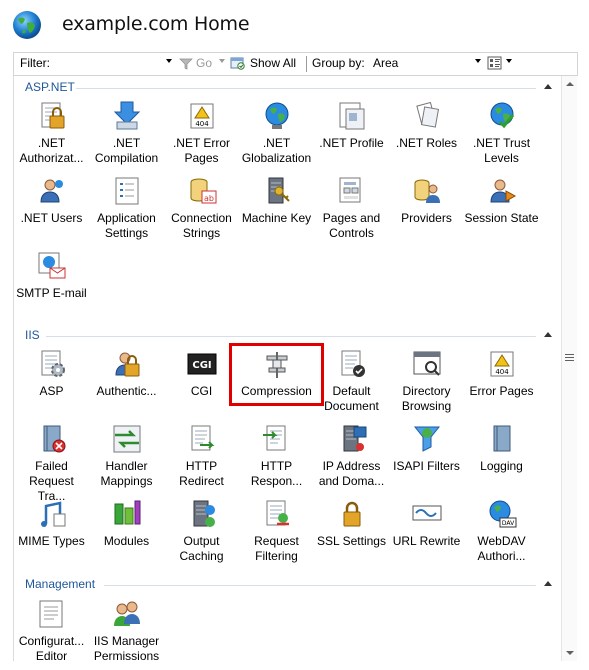 This screenshot has height=670, width=589. Describe the element at coordinates (426, 143) in the screenshot. I see `feature-tile-label: .NET Roles` at that location.